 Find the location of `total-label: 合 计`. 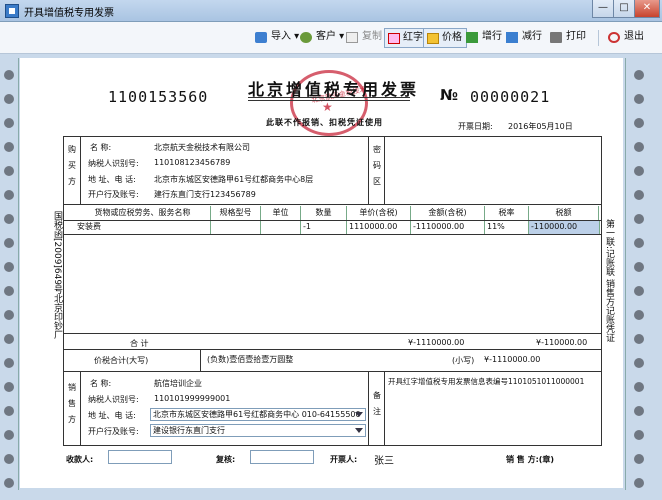

total-label: 合 计 is located at coordinates (139, 343).